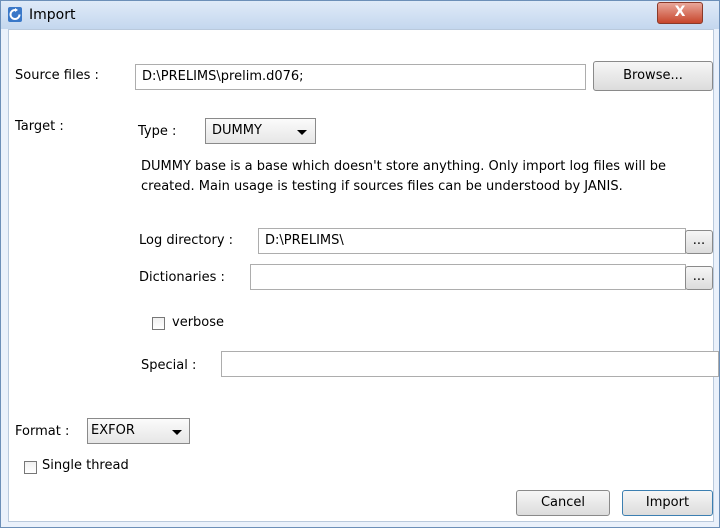 Image resolution: width=720 pixels, height=528 pixels. What do you see at coordinates (57, 75) in the screenshot?
I see `source-files-label: Source files :` at bounding box center [57, 75].